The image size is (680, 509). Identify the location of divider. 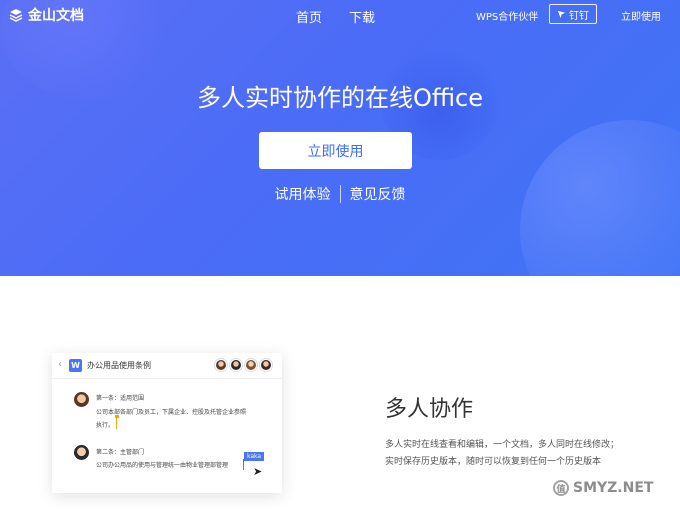
(340, 194).